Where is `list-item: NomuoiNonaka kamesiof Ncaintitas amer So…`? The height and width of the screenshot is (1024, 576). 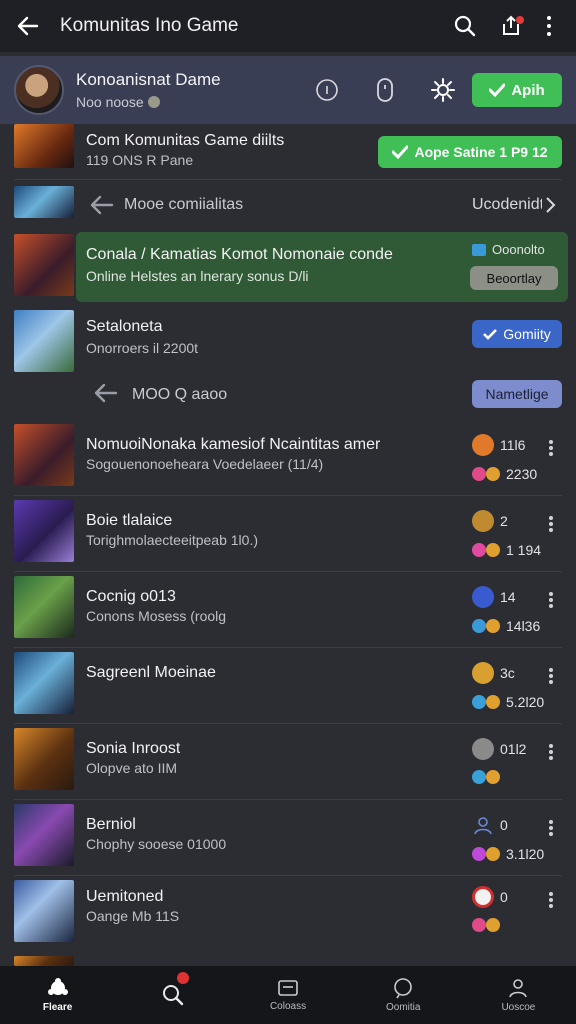
list-item: NomuoiNonaka kamesiof Ncaintitas amer So… is located at coordinates (288, 458).